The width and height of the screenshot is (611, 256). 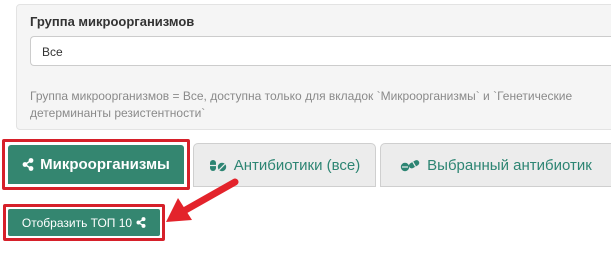 I want to click on tab-selected-antibiotic: Выбранный антибиотик, so click(x=495, y=165).